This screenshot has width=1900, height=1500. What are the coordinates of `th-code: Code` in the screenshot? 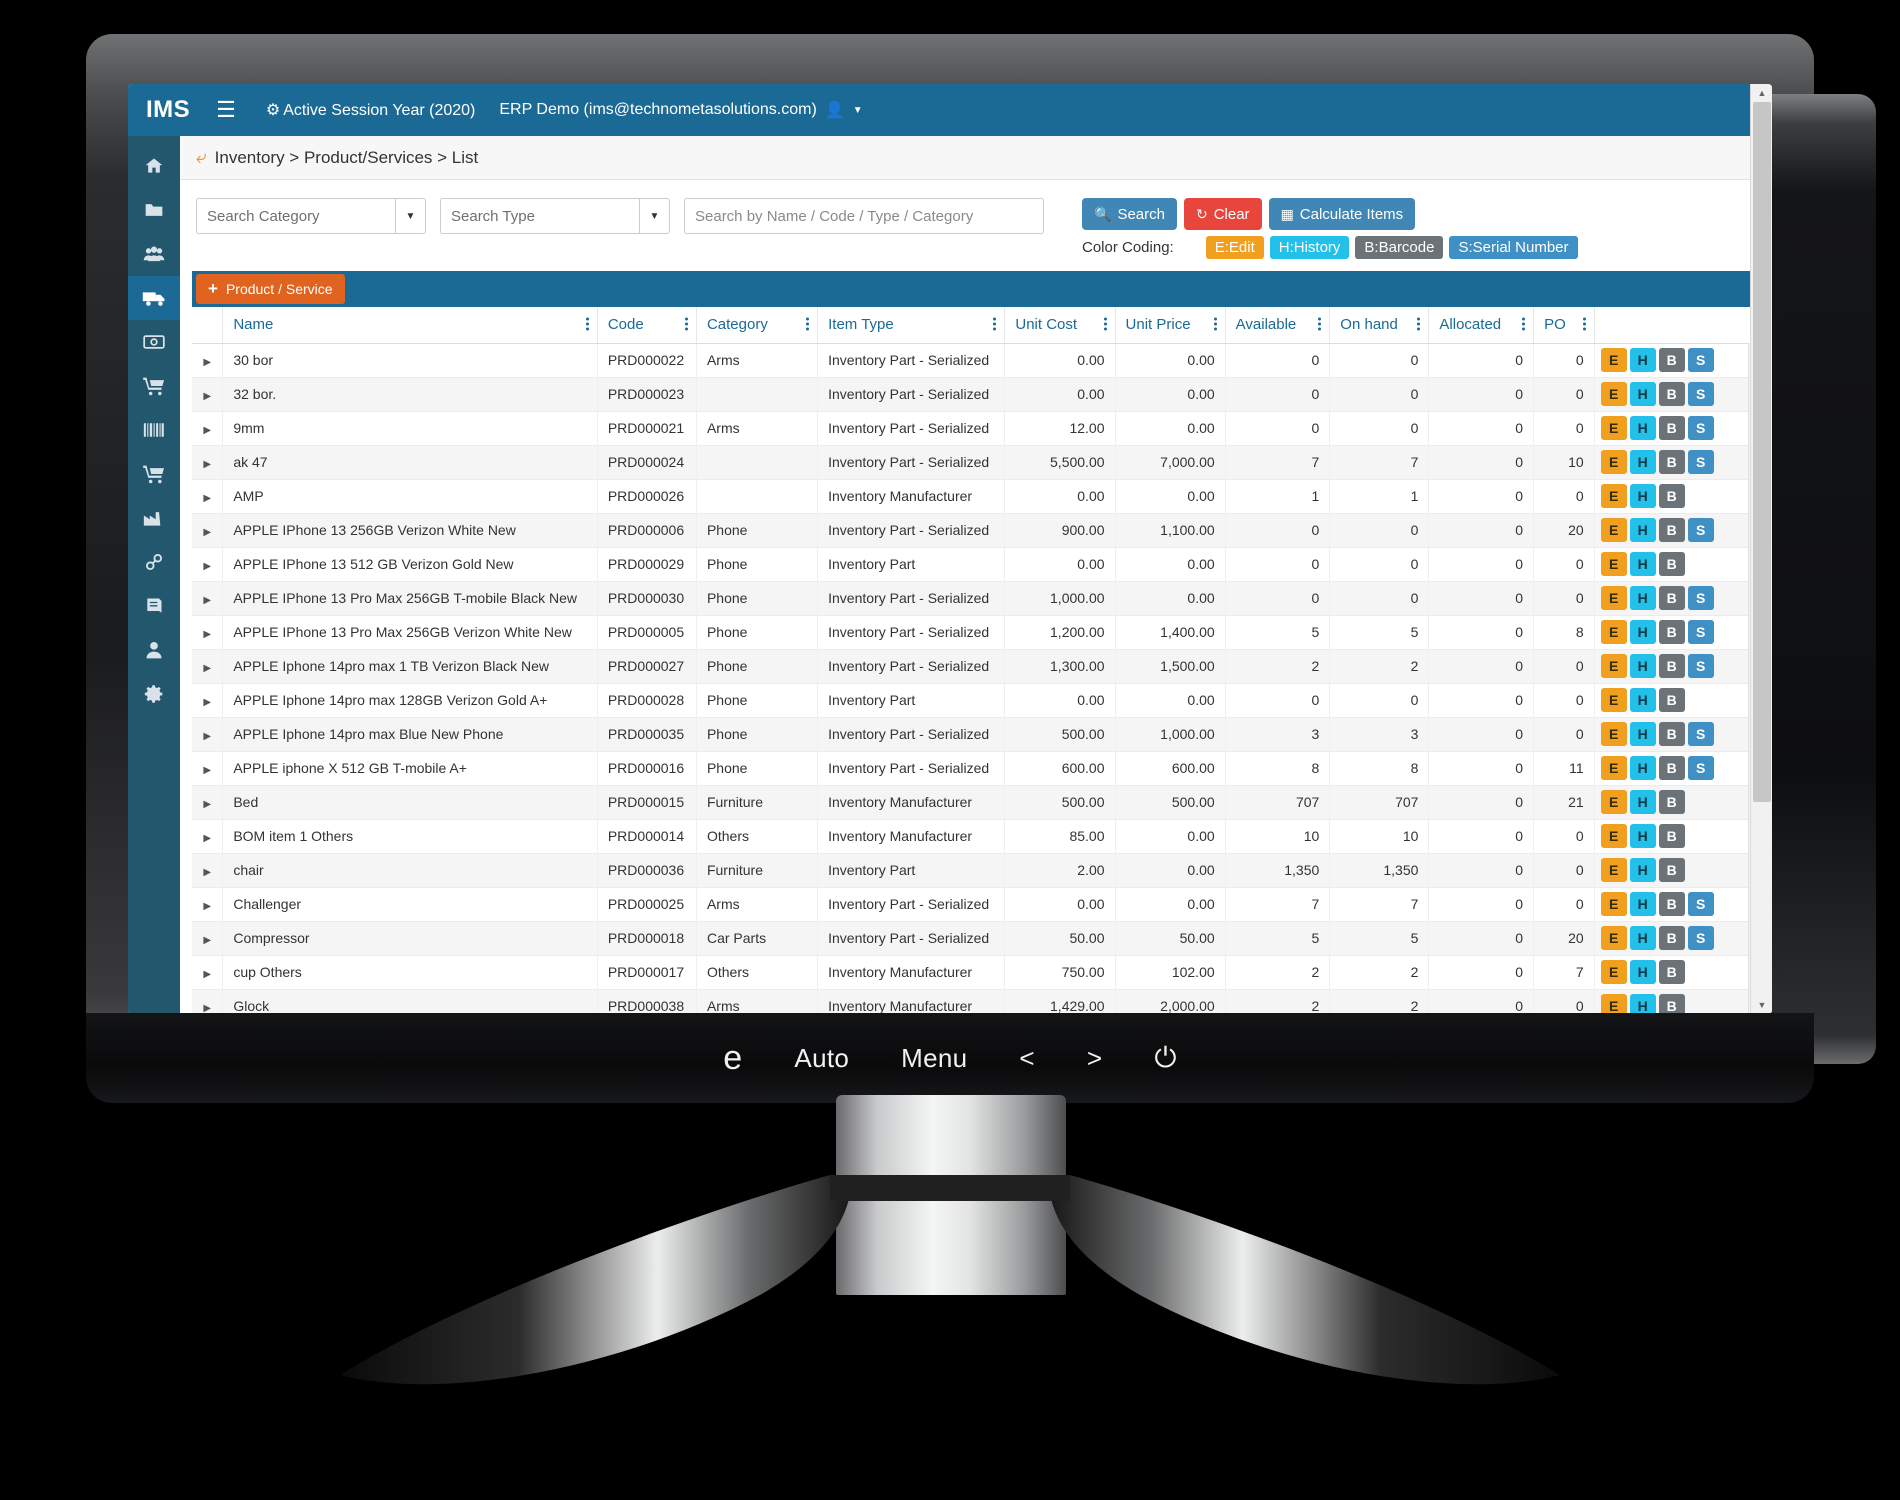 It's located at (647, 325).